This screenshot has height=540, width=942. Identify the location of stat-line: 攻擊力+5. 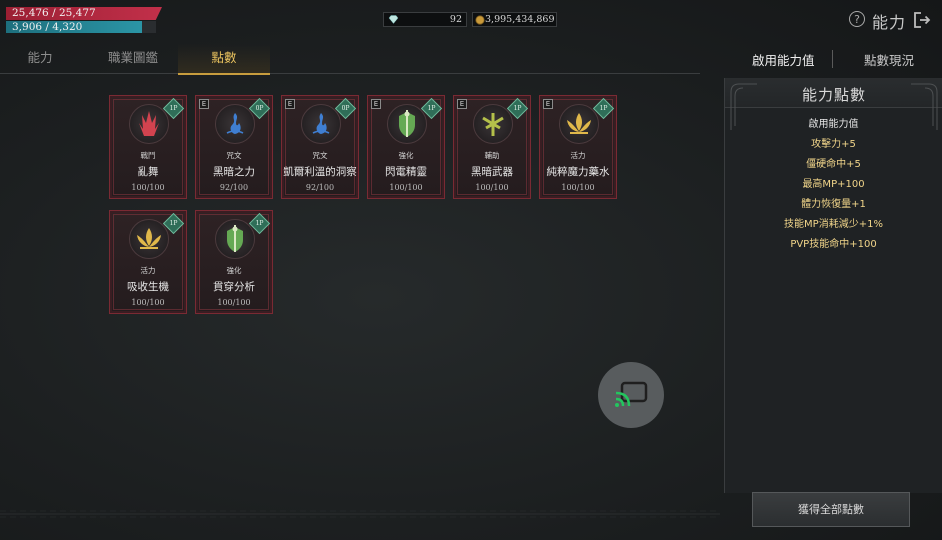
(833, 144).